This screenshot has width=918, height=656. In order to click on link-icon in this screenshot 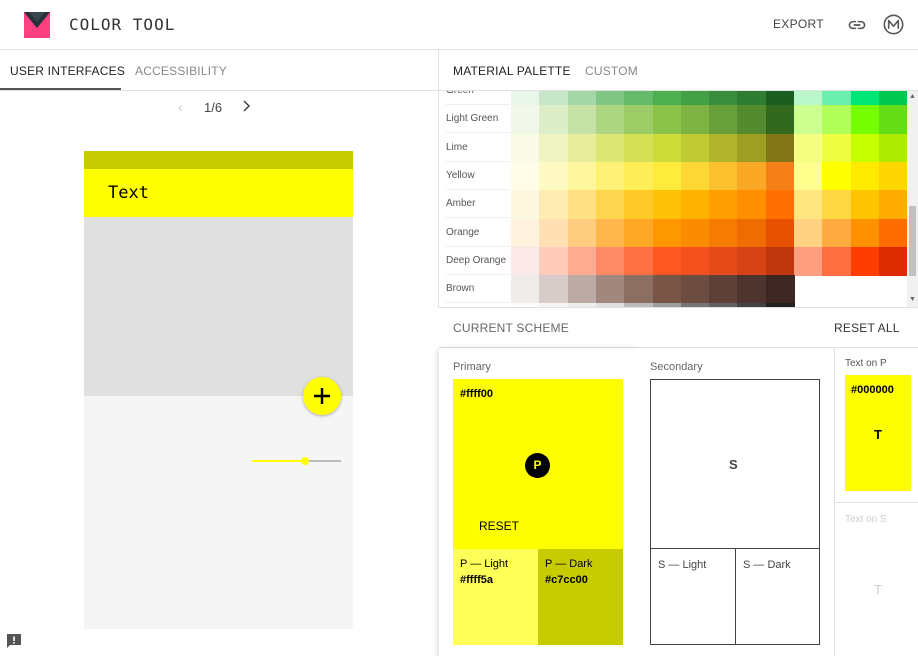, I will do `click(857, 25)`.